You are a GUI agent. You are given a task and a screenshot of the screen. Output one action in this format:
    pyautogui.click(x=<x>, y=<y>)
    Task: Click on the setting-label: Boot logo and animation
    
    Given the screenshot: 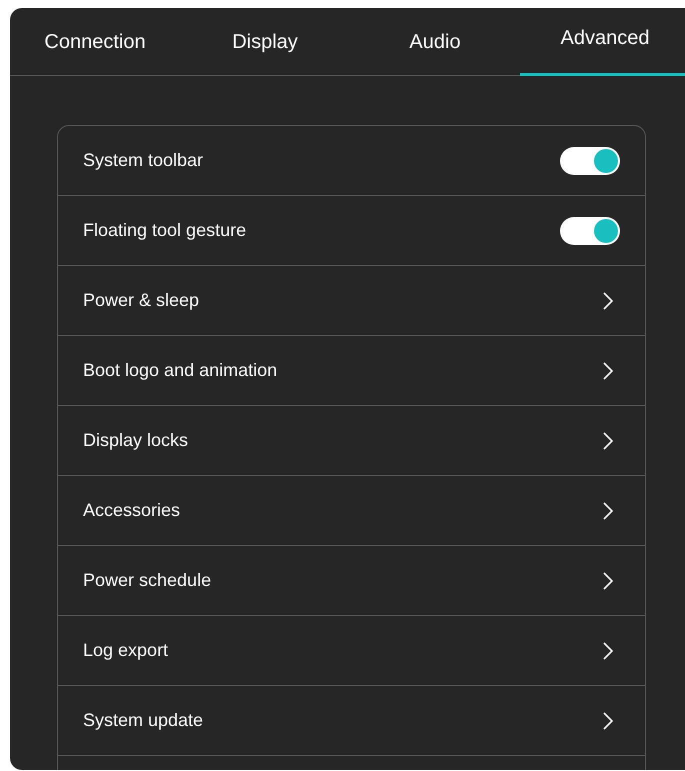 What is the action you would take?
    pyautogui.click(x=180, y=370)
    